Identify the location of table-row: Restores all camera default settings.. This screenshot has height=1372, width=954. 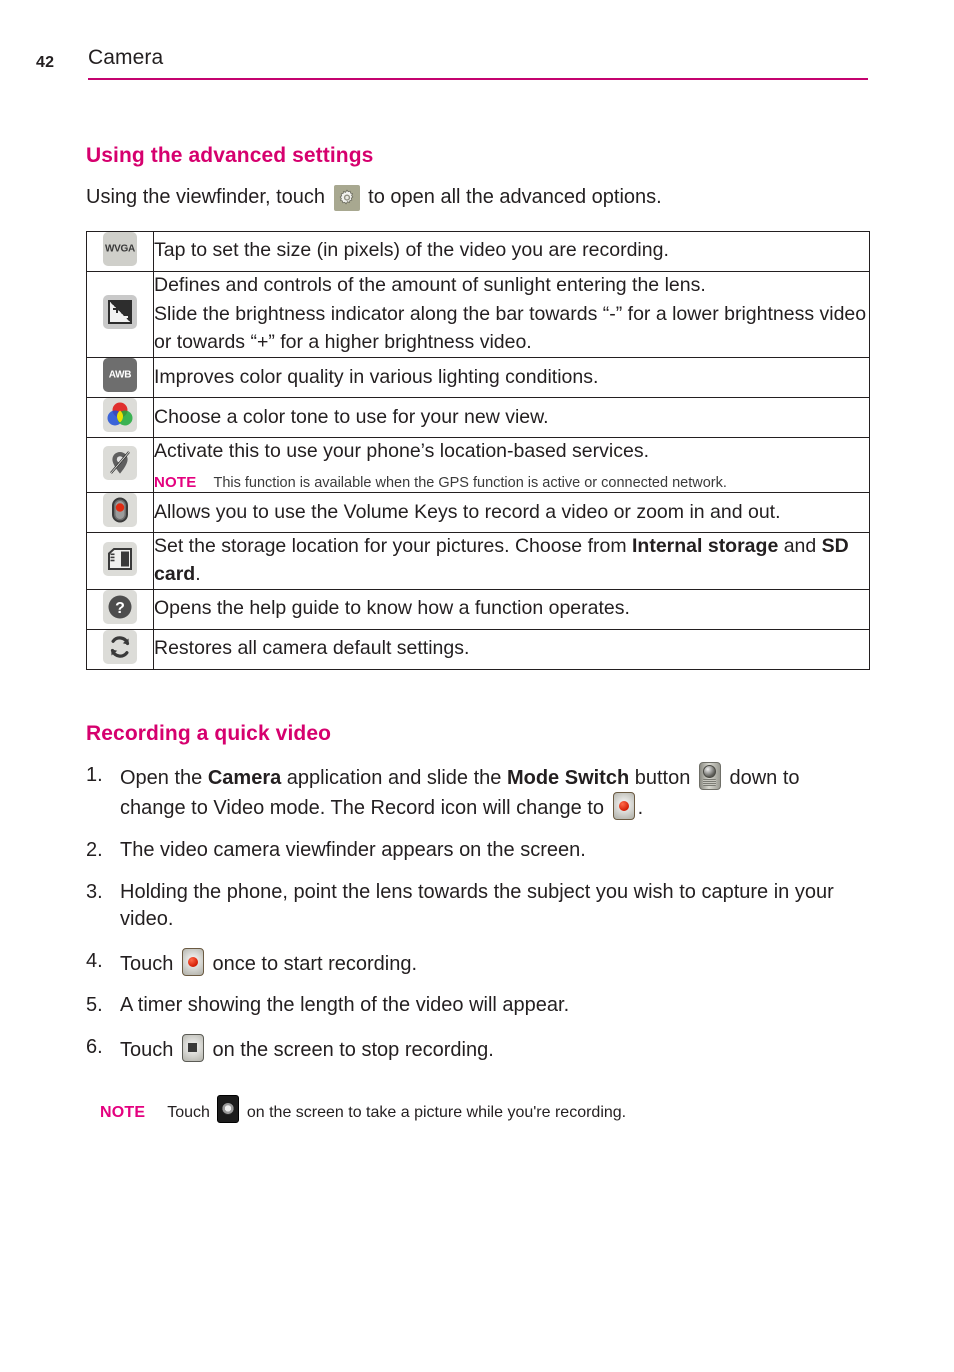
(478, 649).